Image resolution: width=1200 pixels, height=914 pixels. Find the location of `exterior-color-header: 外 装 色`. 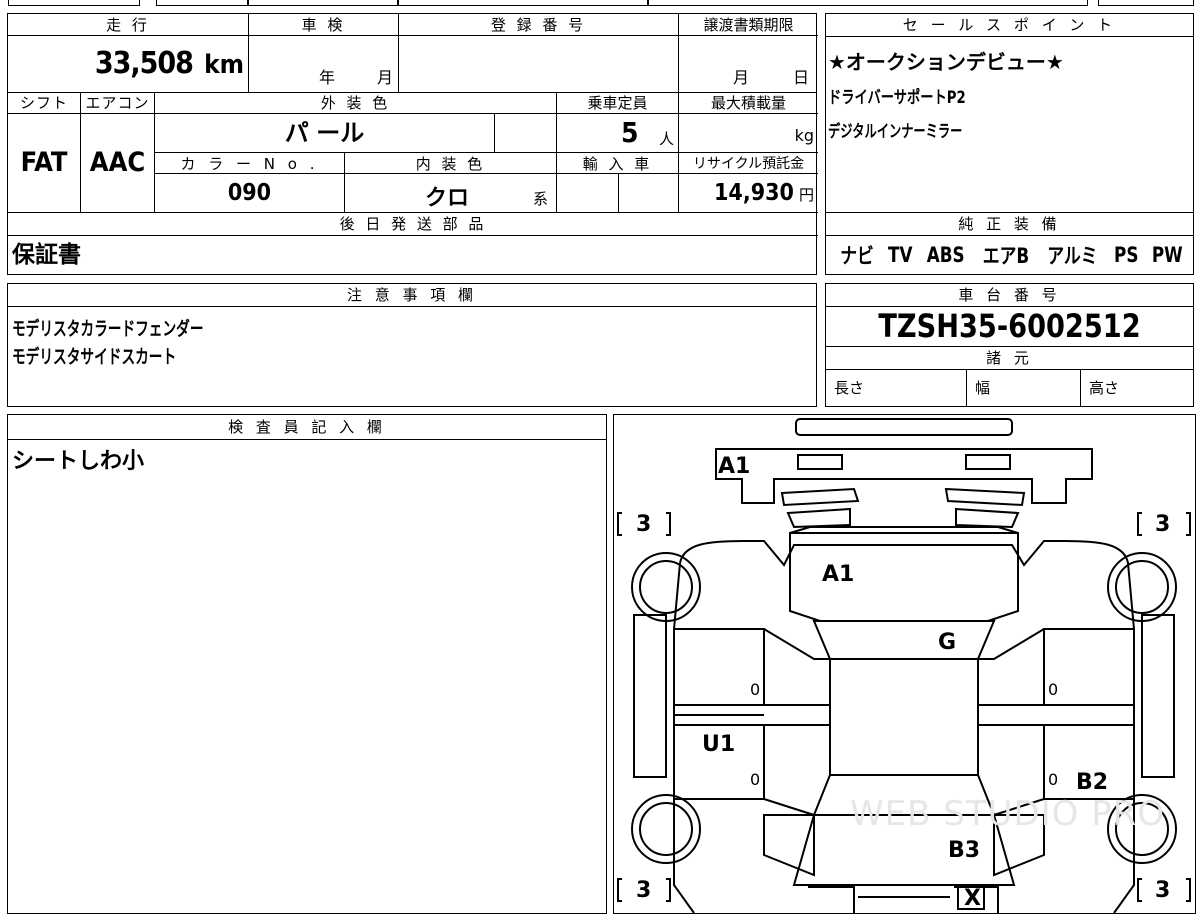

exterior-color-header: 外 装 色 is located at coordinates (355, 103).